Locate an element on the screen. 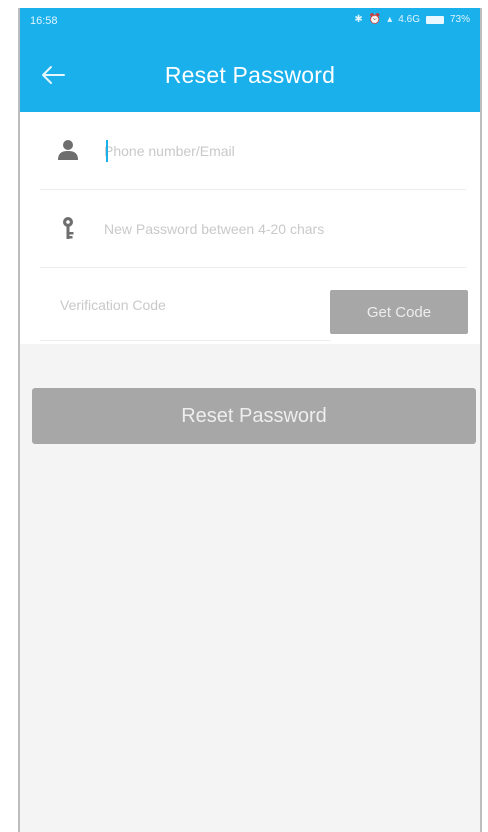  text-cursor is located at coordinates (107, 151).